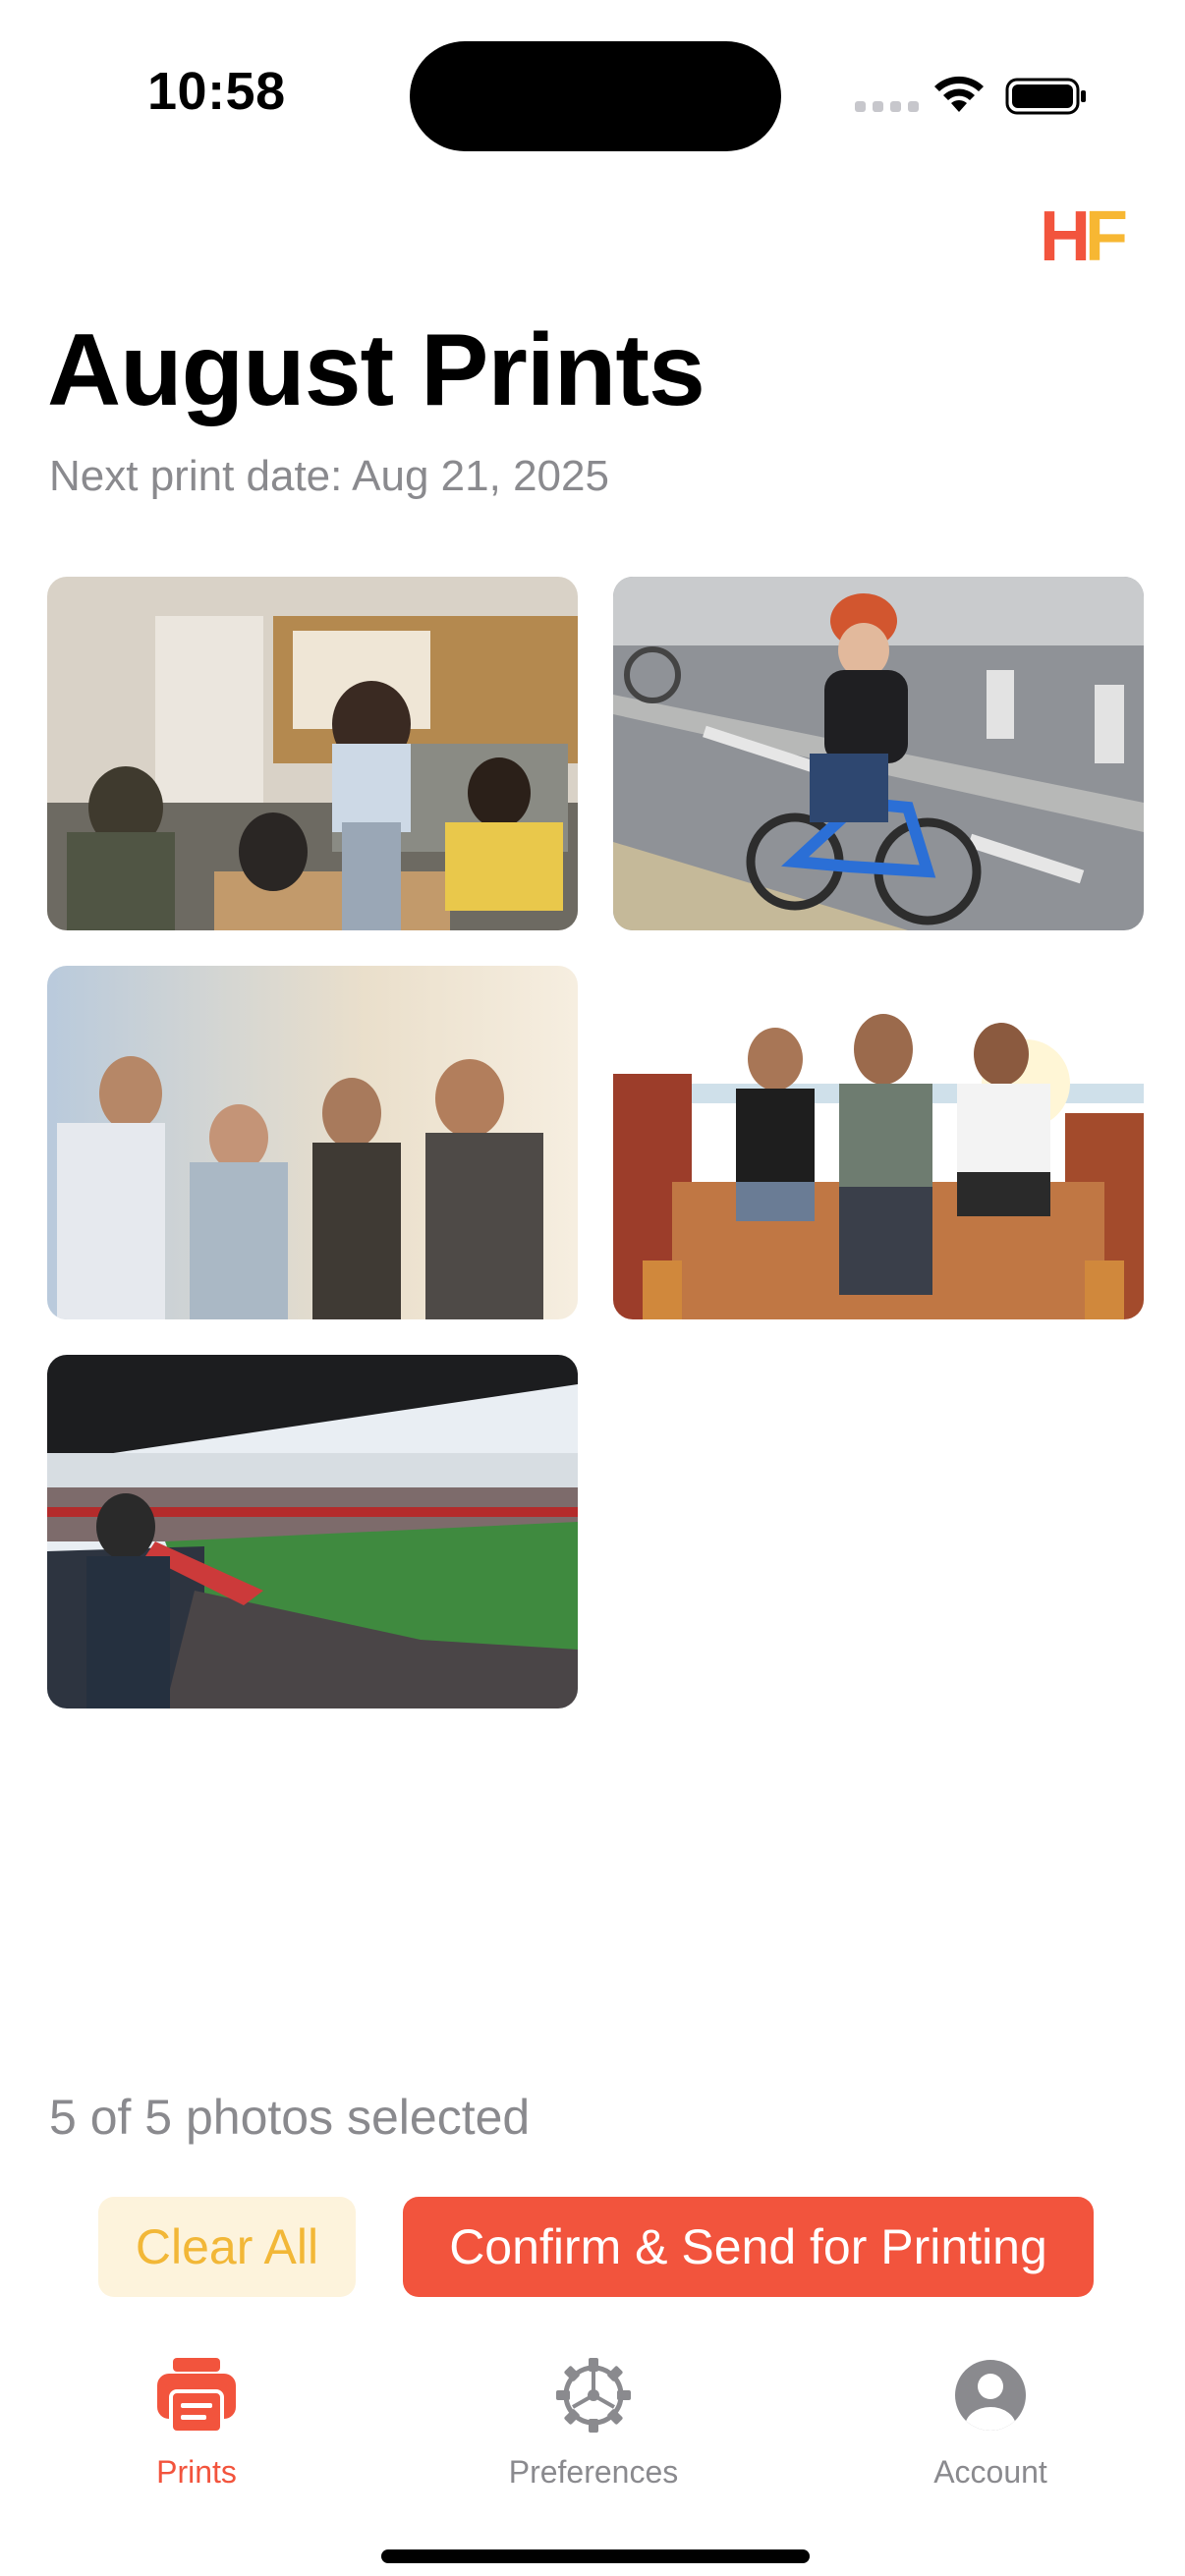  What do you see at coordinates (594, 2395) in the screenshot?
I see `gear-icon` at bounding box center [594, 2395].